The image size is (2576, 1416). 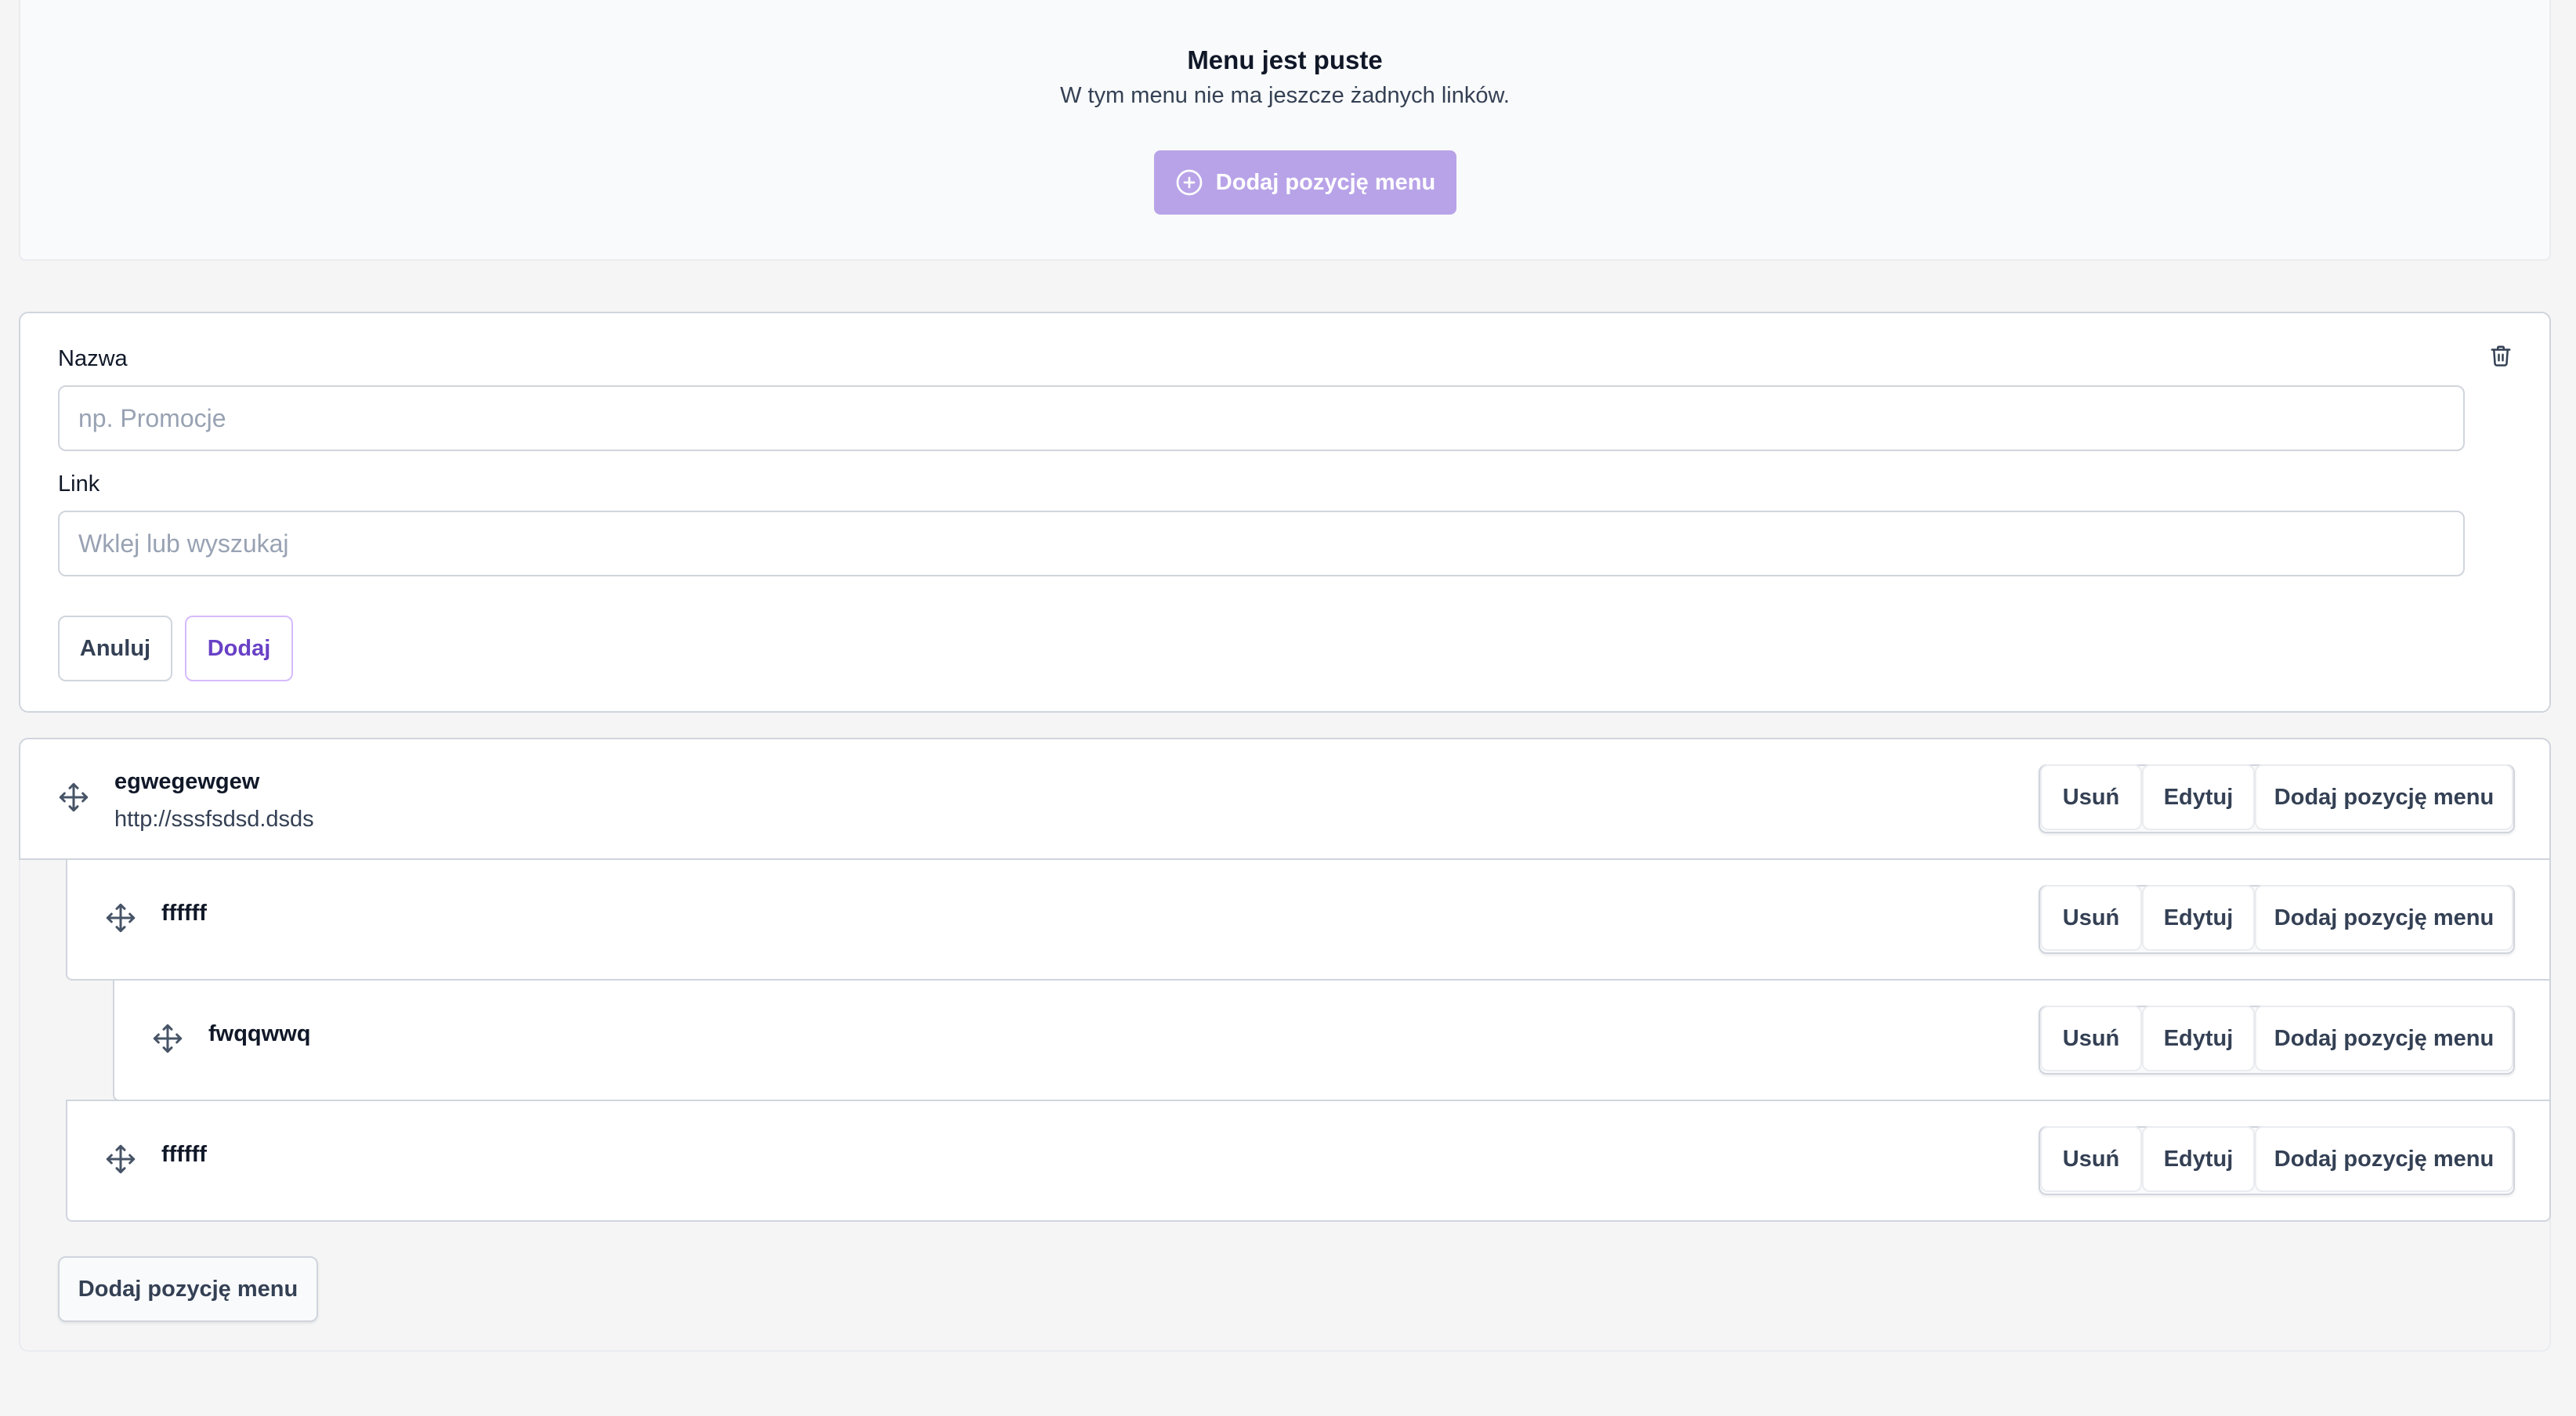 I want to click on submit-add-button: Dodaj, so click(x=239, y=648).